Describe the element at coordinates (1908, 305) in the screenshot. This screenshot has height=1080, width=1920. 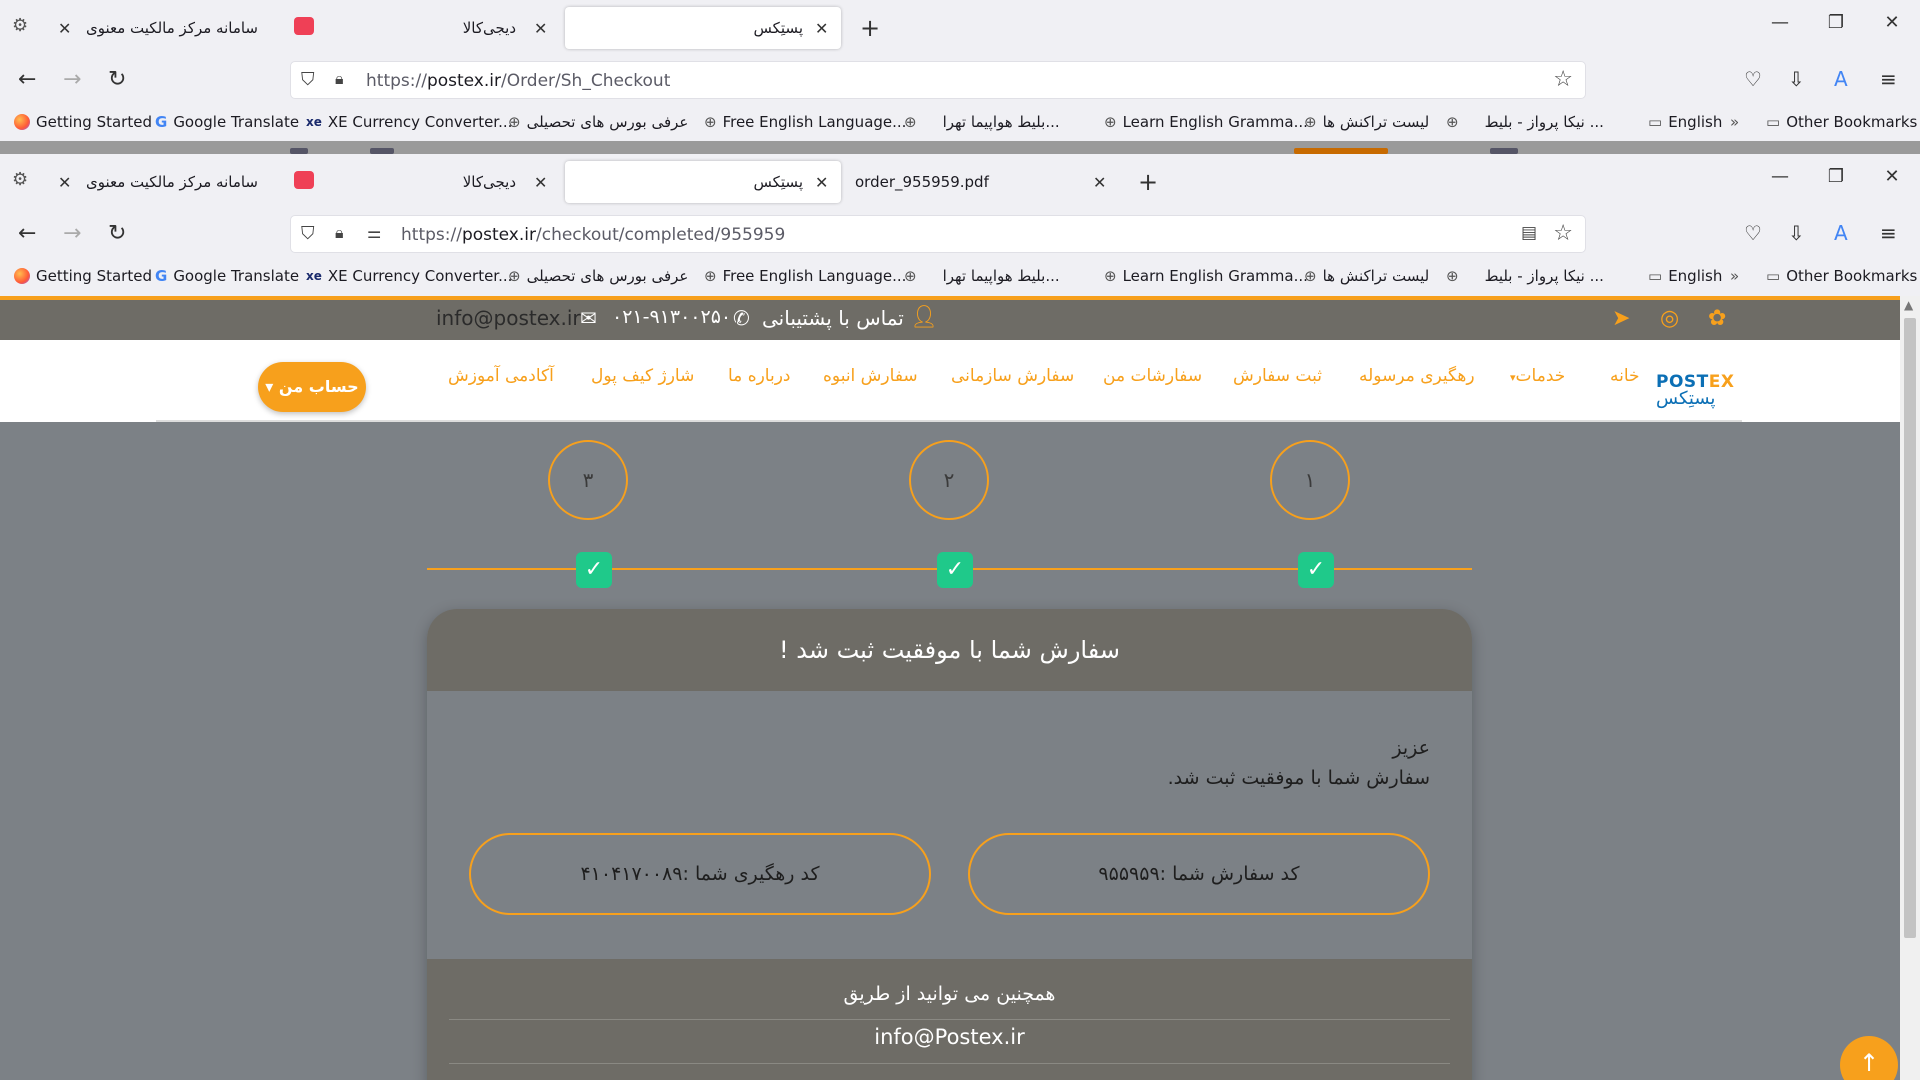
I see `scroll-up-icon: ▲` at that location.